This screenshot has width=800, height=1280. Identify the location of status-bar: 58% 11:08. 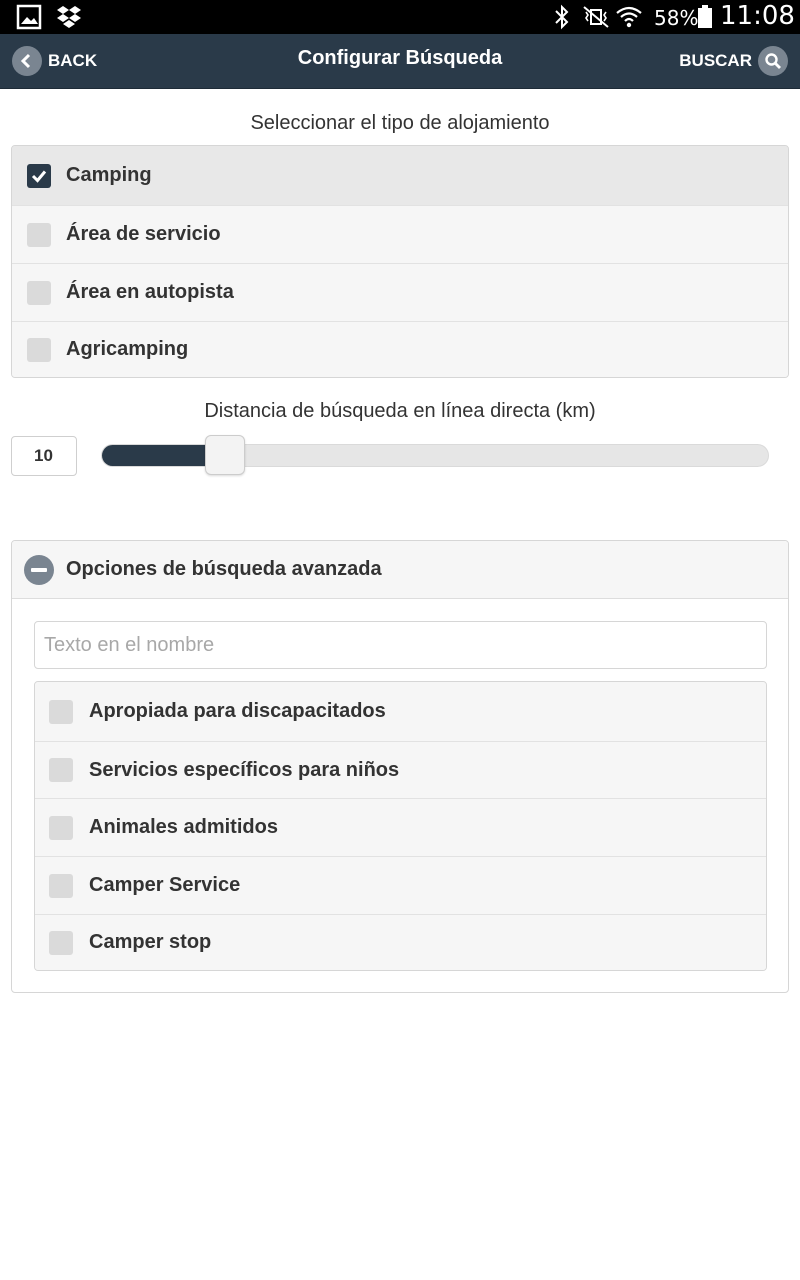
(400, 17).